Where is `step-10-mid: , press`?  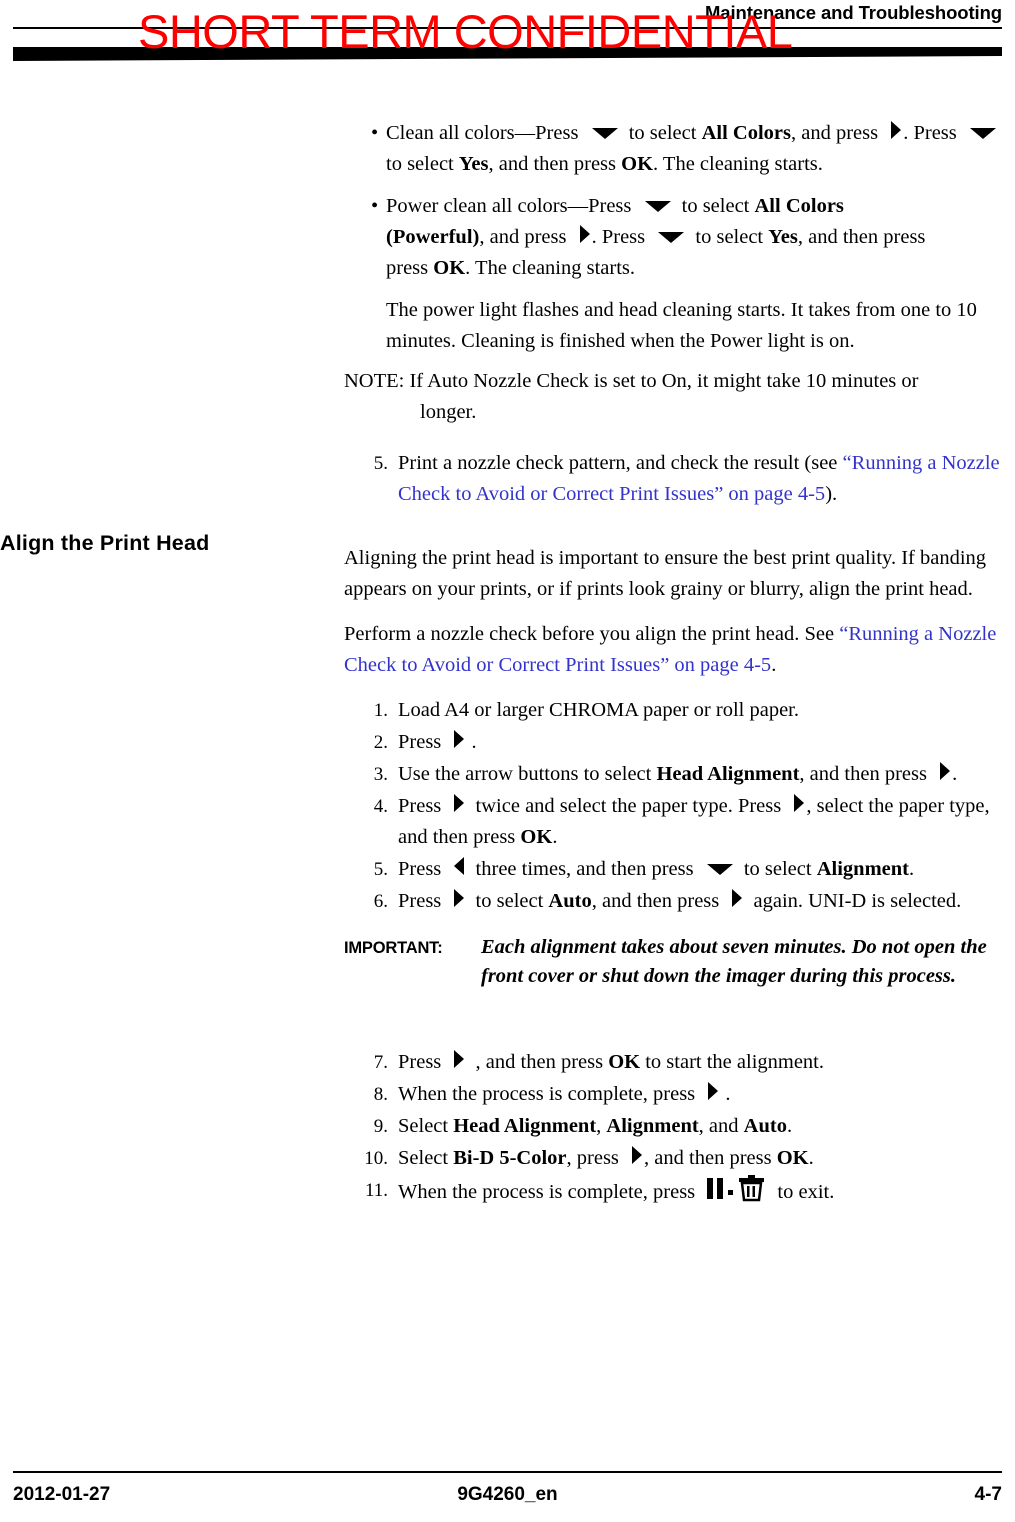
step-10-mid: , press is located at coordinates (592, 1158).